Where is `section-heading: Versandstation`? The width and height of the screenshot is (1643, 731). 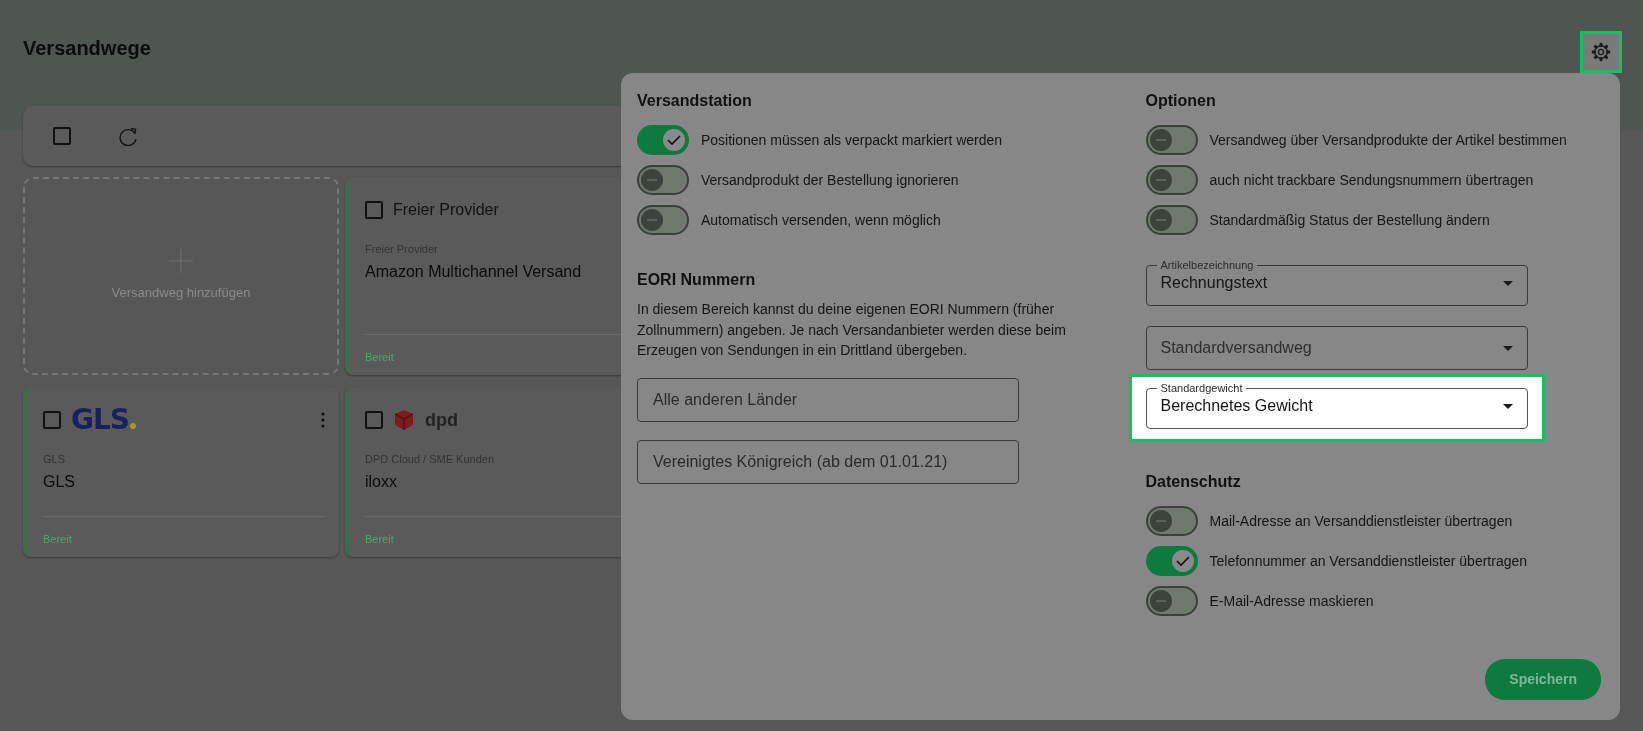
section-heading: Versandstation is located at coordinates (695, 101).